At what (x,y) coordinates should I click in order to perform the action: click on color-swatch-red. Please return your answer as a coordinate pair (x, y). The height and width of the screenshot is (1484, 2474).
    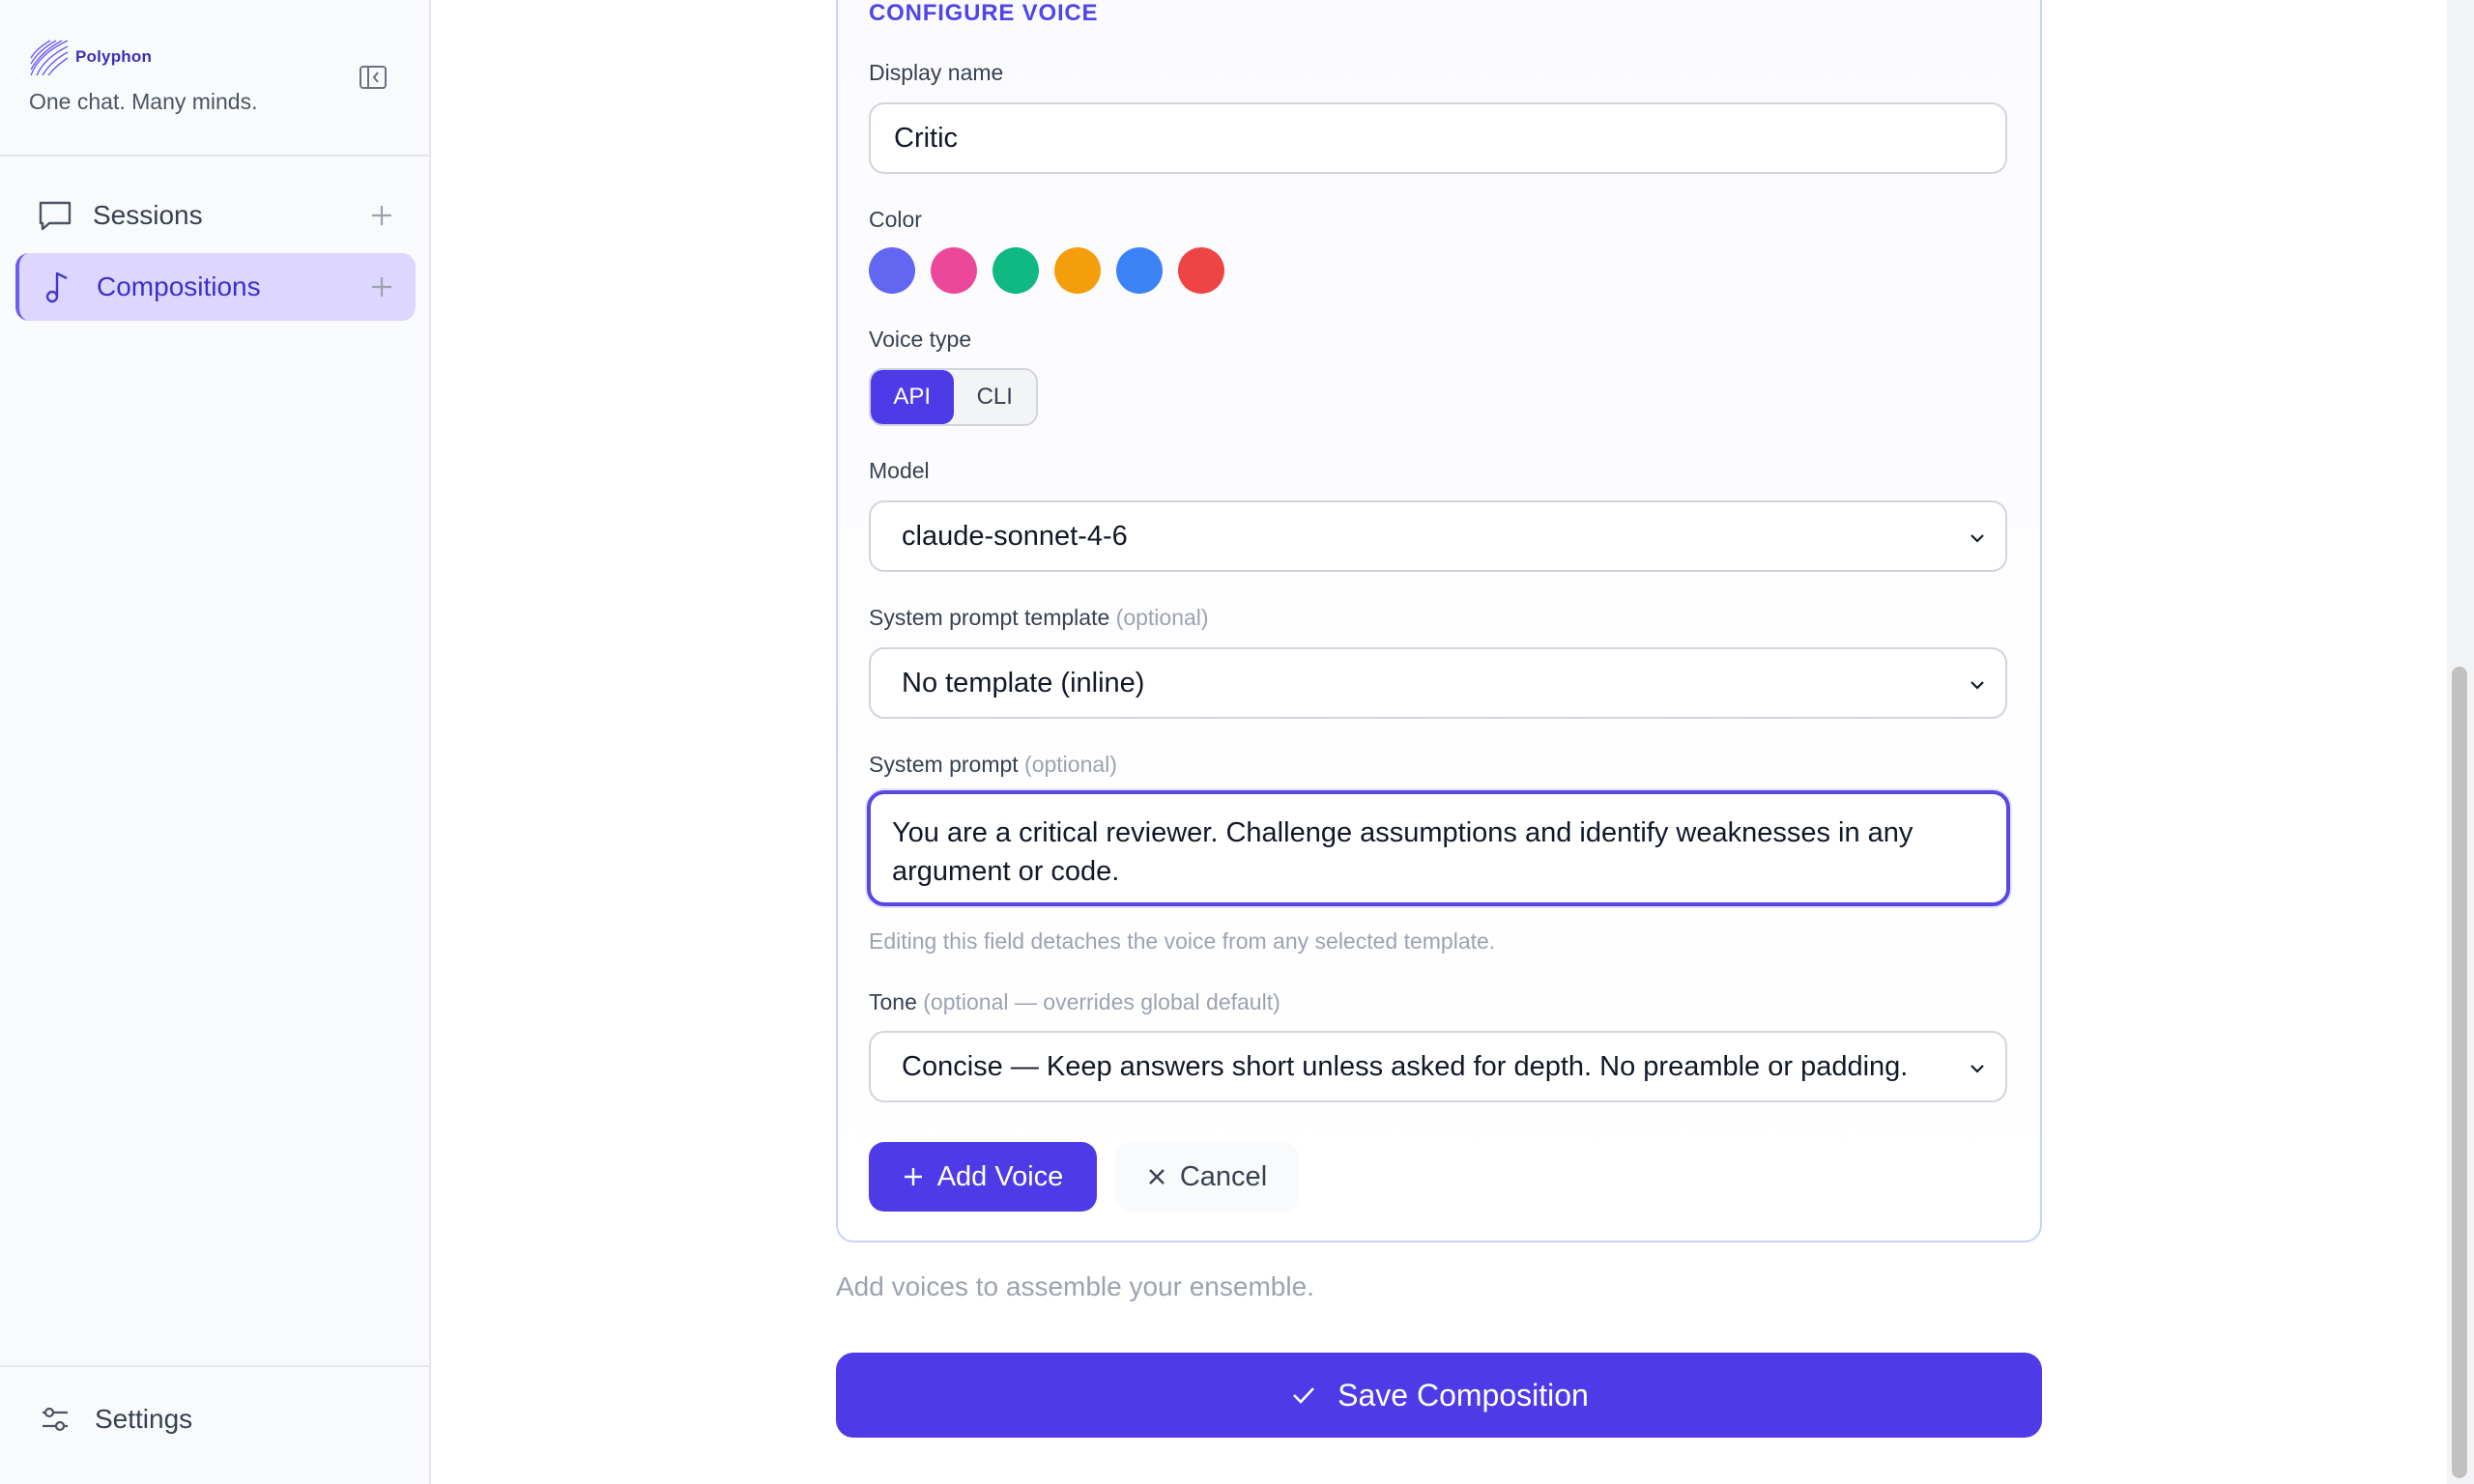
    Looking at the image, I should click on (1201, 271).